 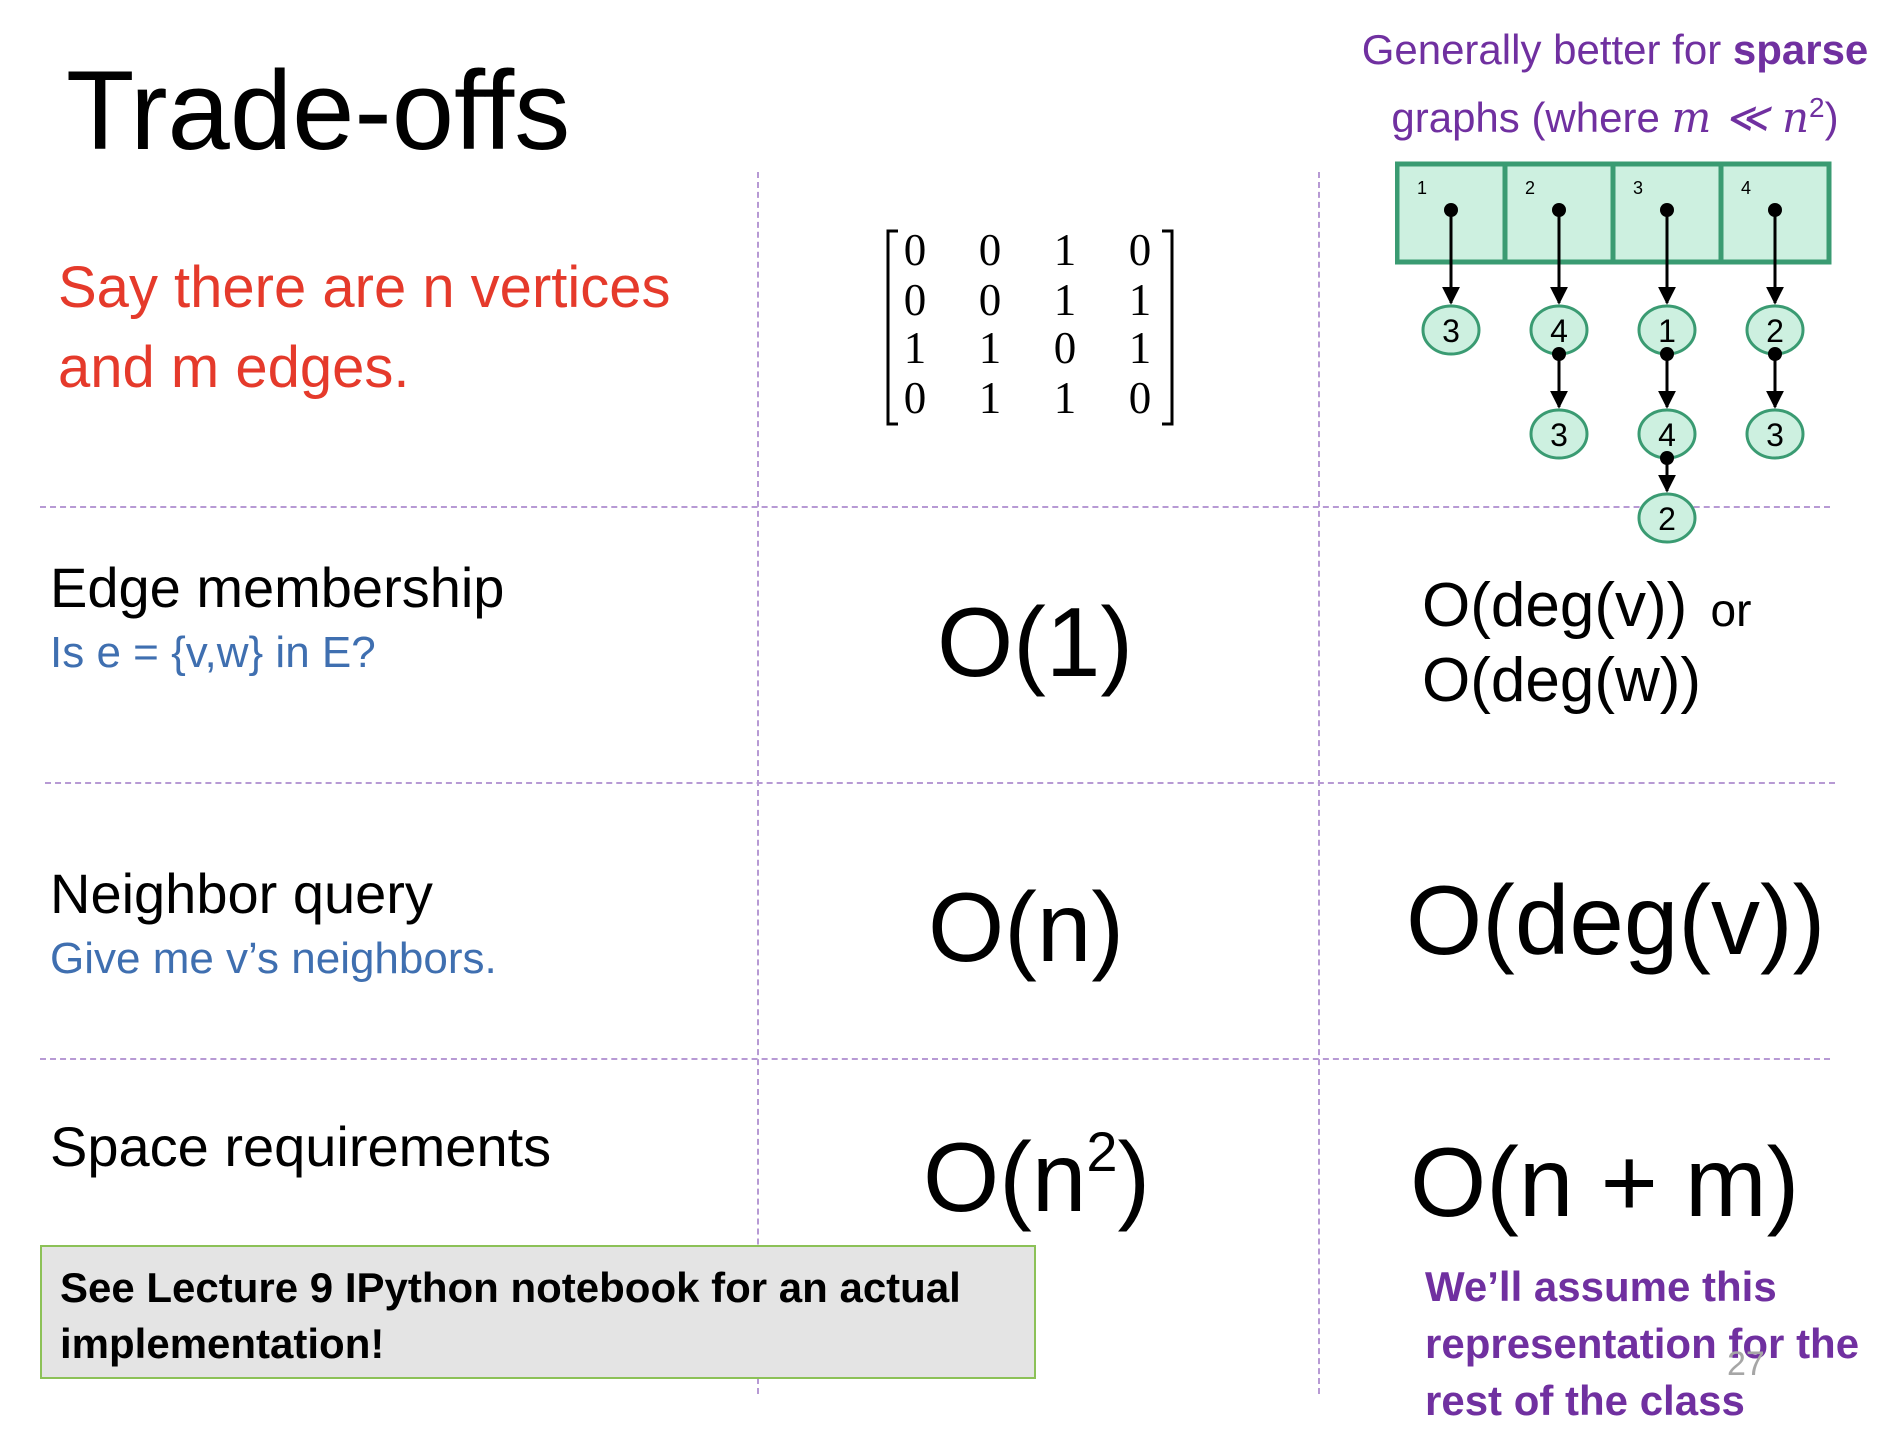 What do you see at coordinates (1586, 643) in the screenshot?
I see `list-cost-edge-membership: O(deg(v)) or O(deg(w))` at bounding box center [1586, 643].